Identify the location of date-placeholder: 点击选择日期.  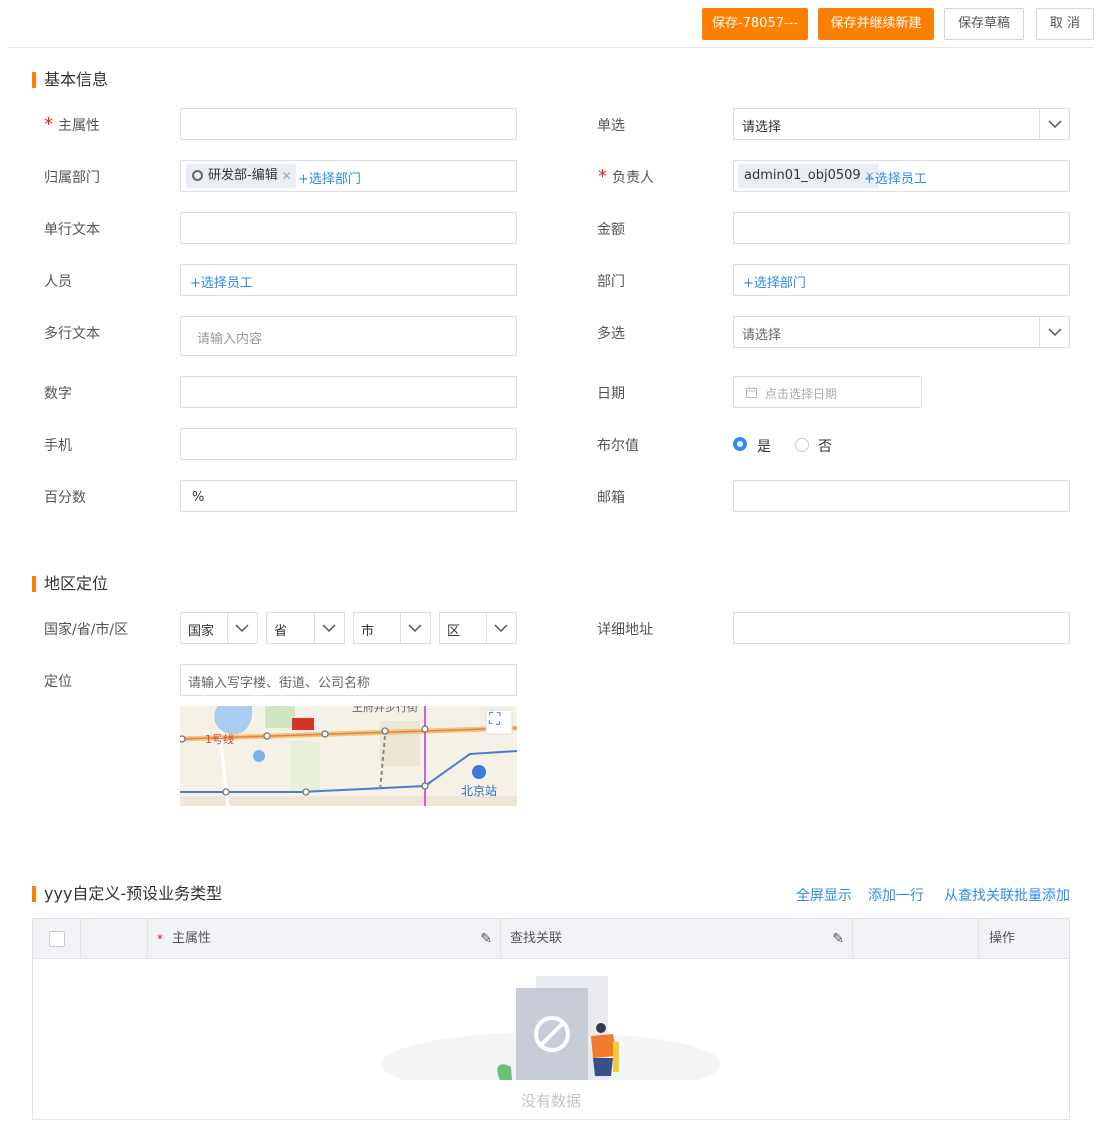
(801, 394).